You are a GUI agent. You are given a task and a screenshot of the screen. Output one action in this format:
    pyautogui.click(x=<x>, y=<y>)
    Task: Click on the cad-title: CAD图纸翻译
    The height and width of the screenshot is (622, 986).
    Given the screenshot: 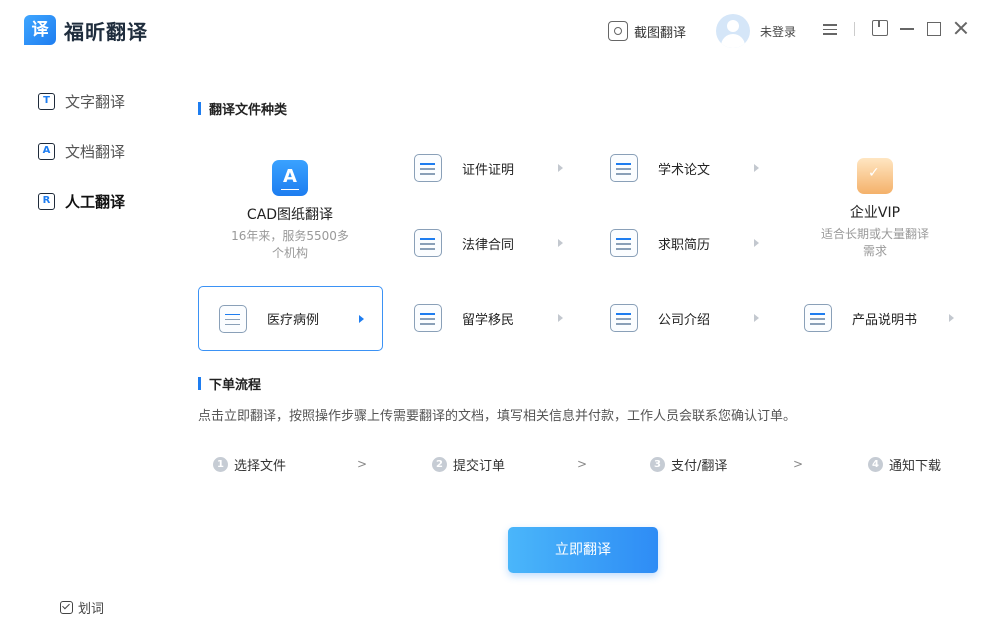 What is the action you would take?
    pyautogui.click(x=290, y=215)
    